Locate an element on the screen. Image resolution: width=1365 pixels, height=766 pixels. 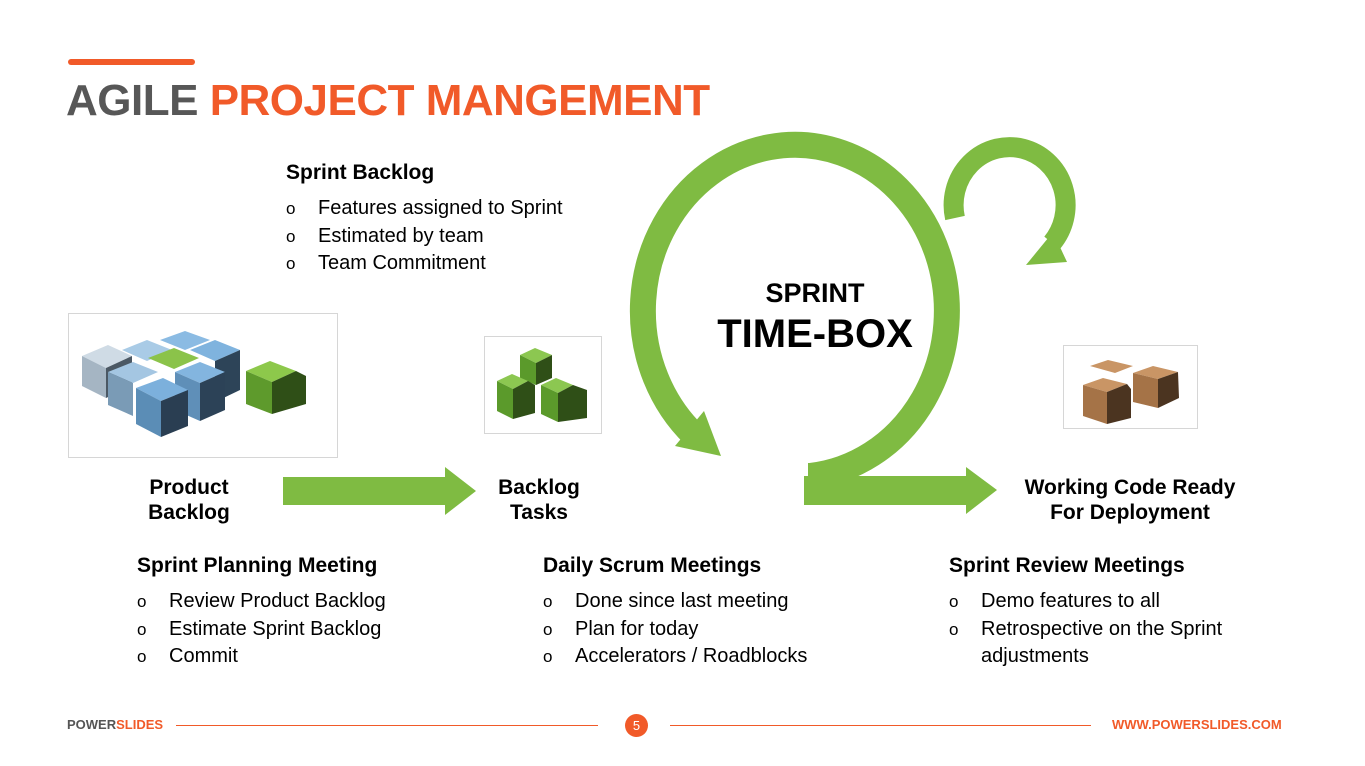
working-code-boxes-icon is located at coordinates (1131, 392).